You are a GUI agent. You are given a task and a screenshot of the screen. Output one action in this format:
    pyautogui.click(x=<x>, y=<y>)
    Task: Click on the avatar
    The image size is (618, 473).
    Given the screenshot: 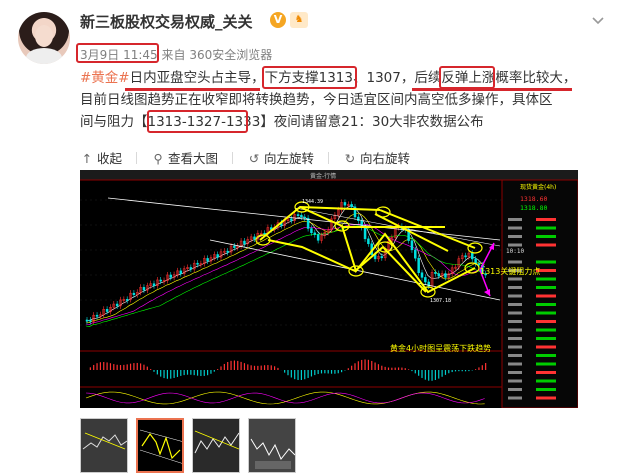 What is the action you would take?
    pyautogui.click(x=44, y=38)
    